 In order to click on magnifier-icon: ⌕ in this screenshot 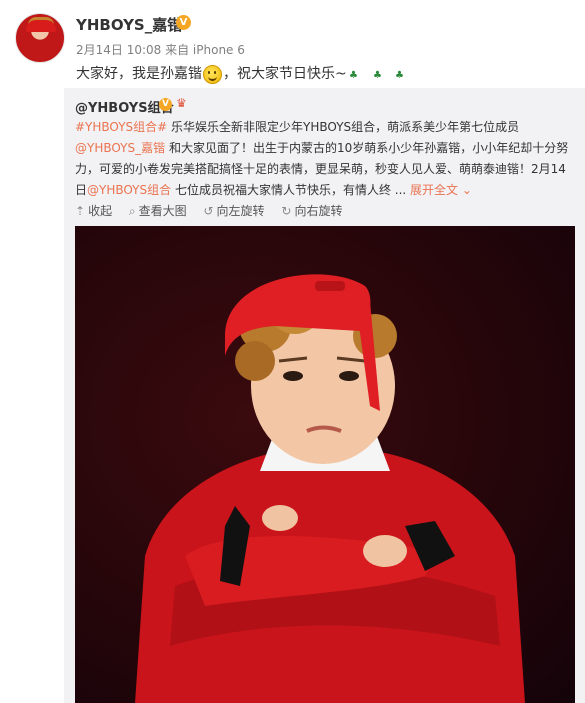, I will do `click(132, 211)`.